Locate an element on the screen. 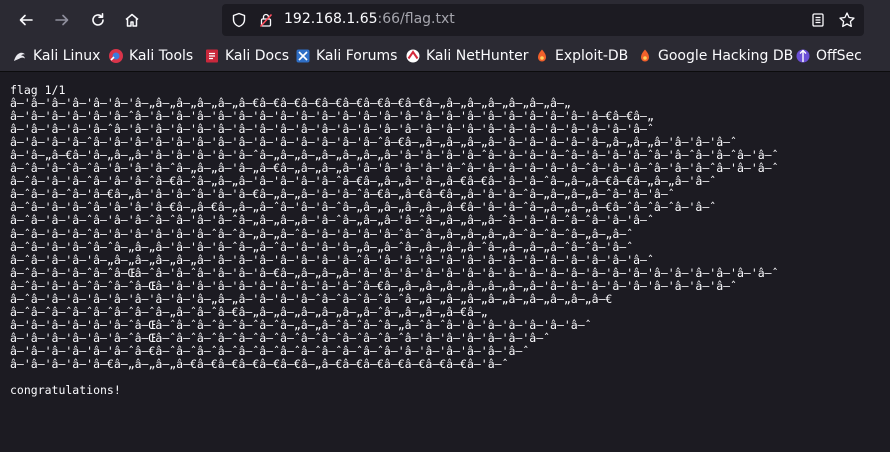 The image size is (890, 452). bookmark-google-hacking-db: Google Hacking DB is located at coordinates (715, 56).